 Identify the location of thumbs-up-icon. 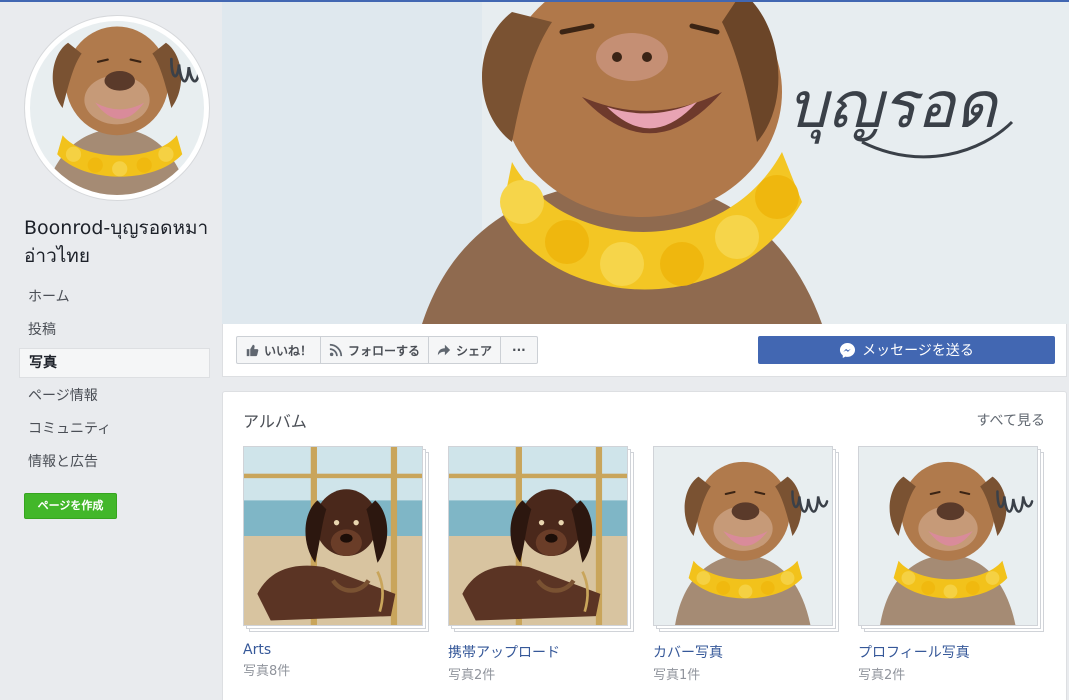
(252, 350).